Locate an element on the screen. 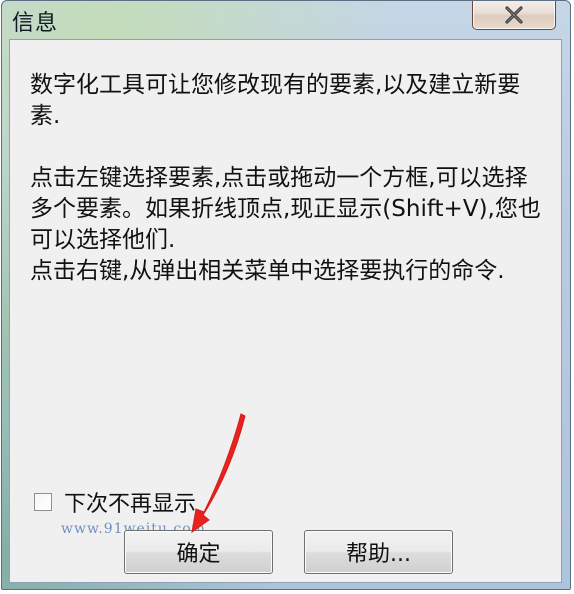 Image resolution: width=574 pixels, height=594 pixels. close-button is located at coordinates (514, 15).